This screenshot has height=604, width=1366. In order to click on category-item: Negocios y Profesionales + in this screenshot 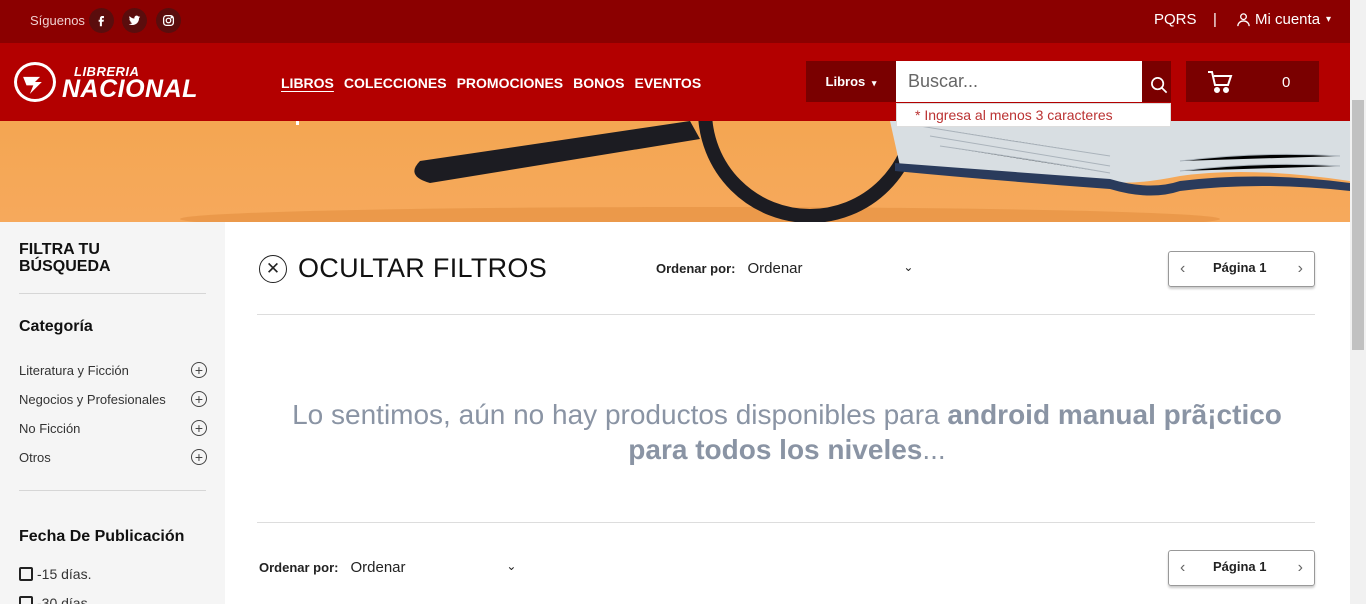, I will do `click(113, 399)`.